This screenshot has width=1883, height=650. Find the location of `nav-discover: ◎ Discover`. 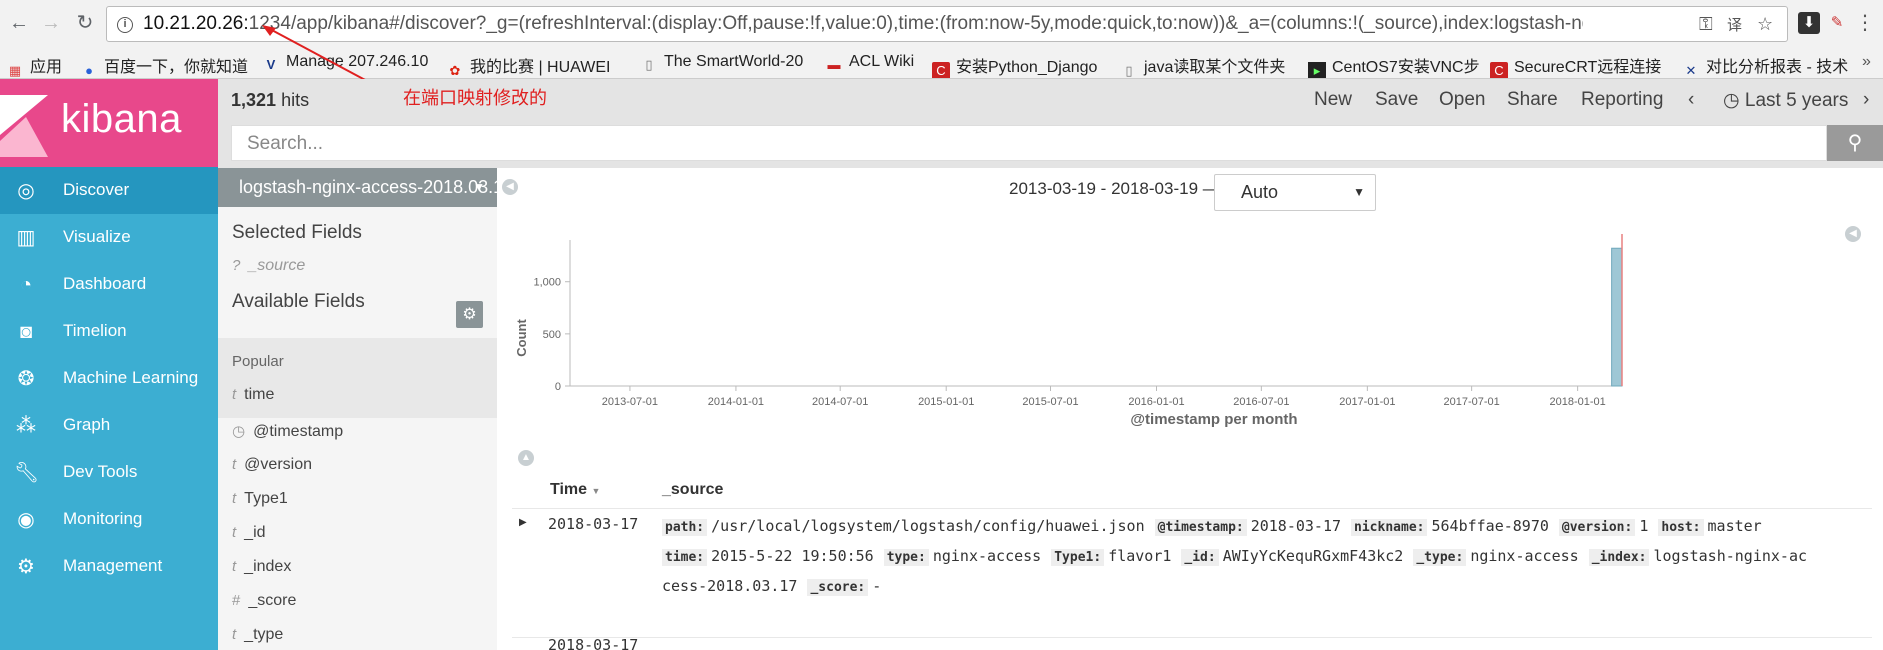

nav-discover: ◎ Discover is located at coordinates (109, 190).